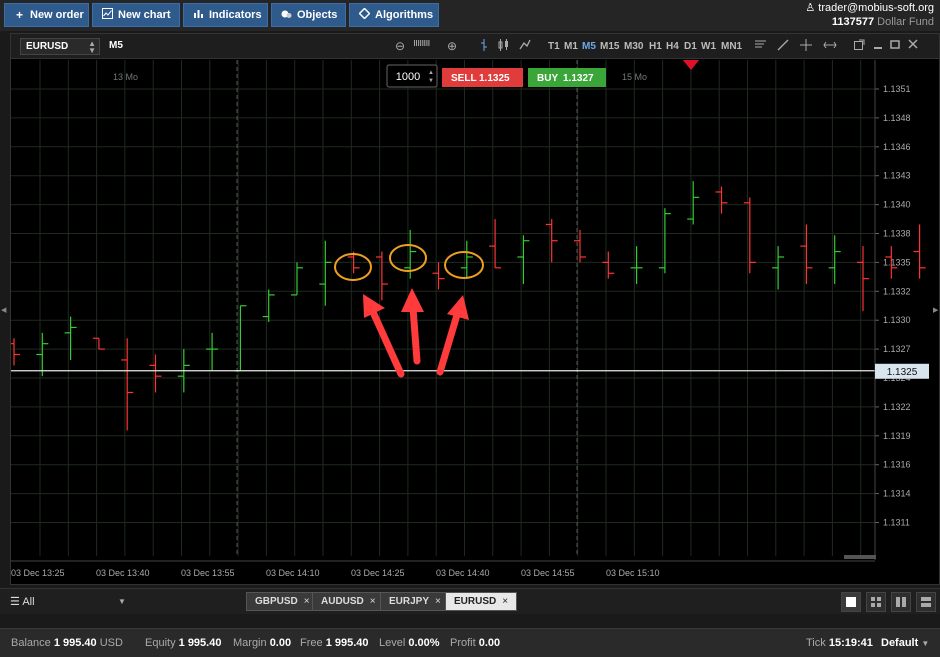 This screenshot has width=940, height=657. I want to click on timeframe-m30: M30, so click(633, 46).